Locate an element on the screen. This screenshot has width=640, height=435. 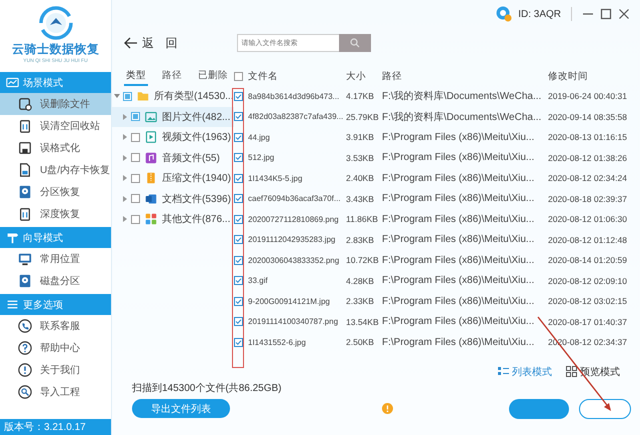
table-cell-text: 2020-08-13 01:16:15 is located at coordinates (588, 137).